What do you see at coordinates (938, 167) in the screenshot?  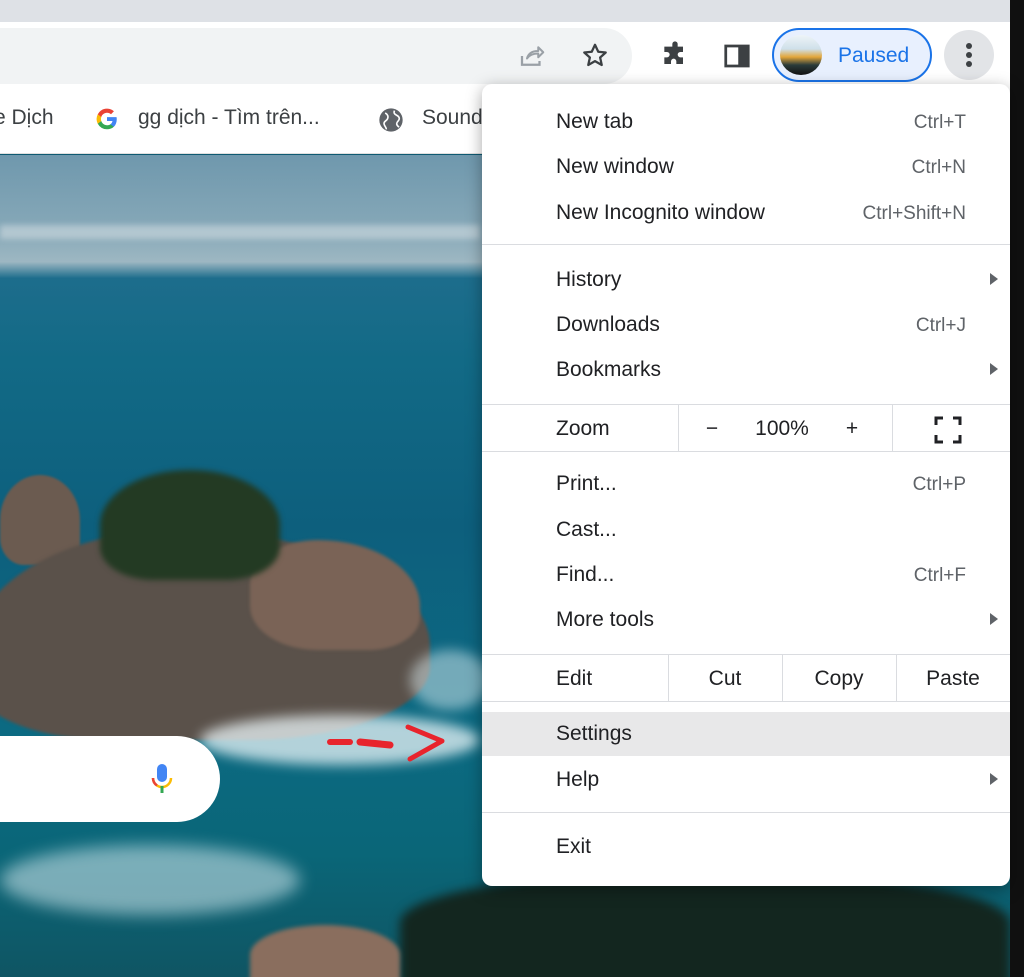 I see `menu-item-shortcut: Ctrl+N` at bounding box center [938, 167].